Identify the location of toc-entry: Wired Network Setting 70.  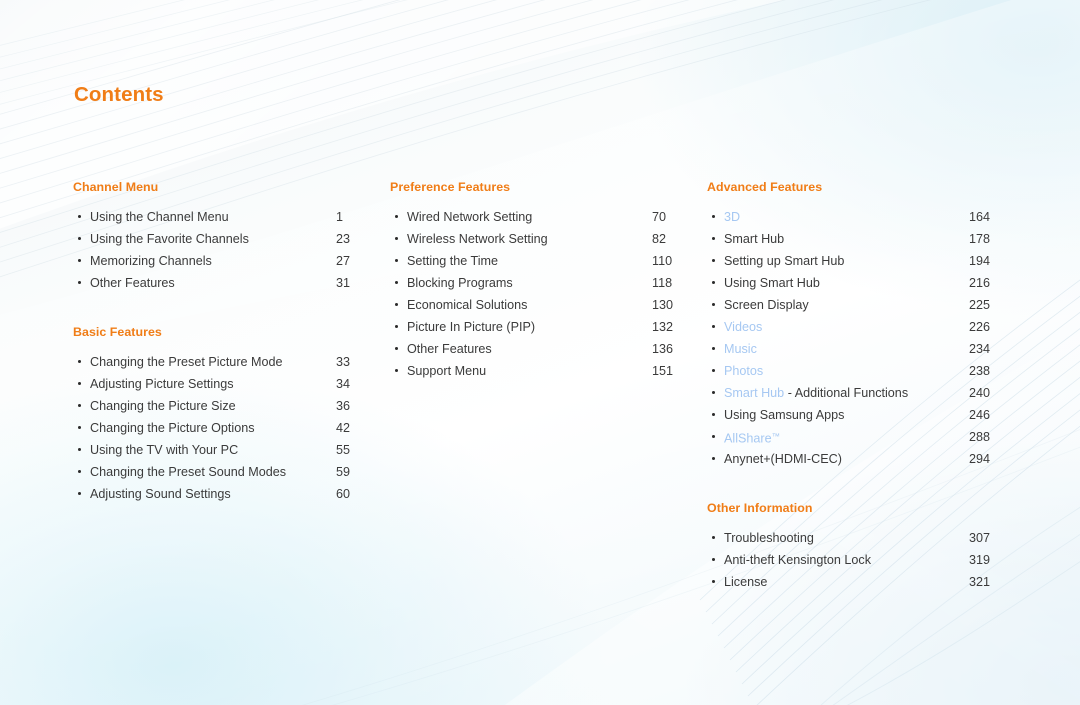
(540, 217).